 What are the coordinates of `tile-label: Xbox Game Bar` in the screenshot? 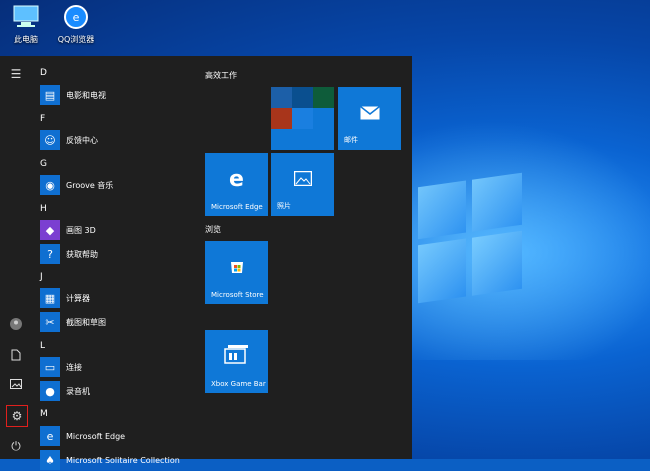 It's located at (238, 384).